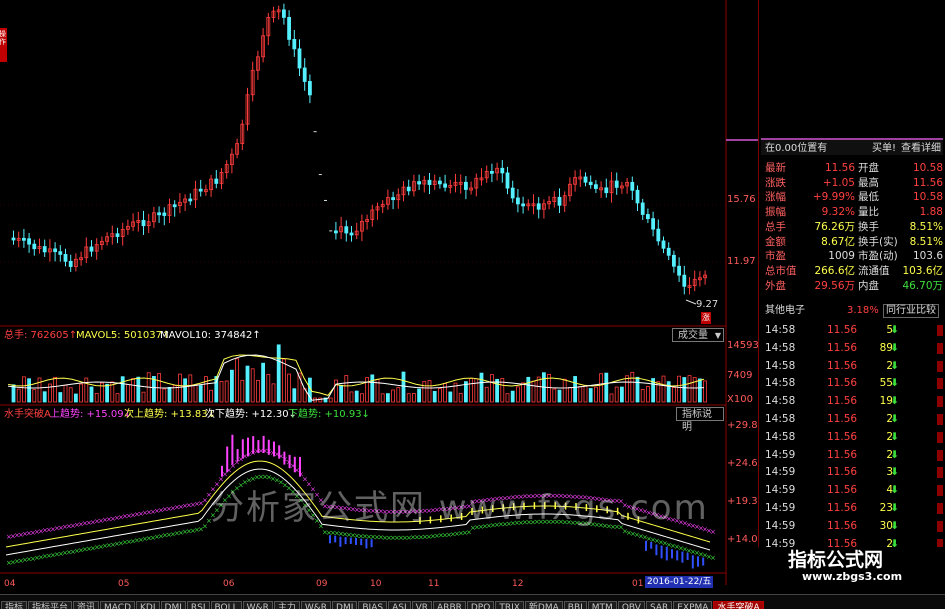 The width and height of the screenshot is (945, 609). What do you see at coordinates (575, 605) in the screenshot?
I see `indicator-tab: BBI` at bounding box center [575, 605].